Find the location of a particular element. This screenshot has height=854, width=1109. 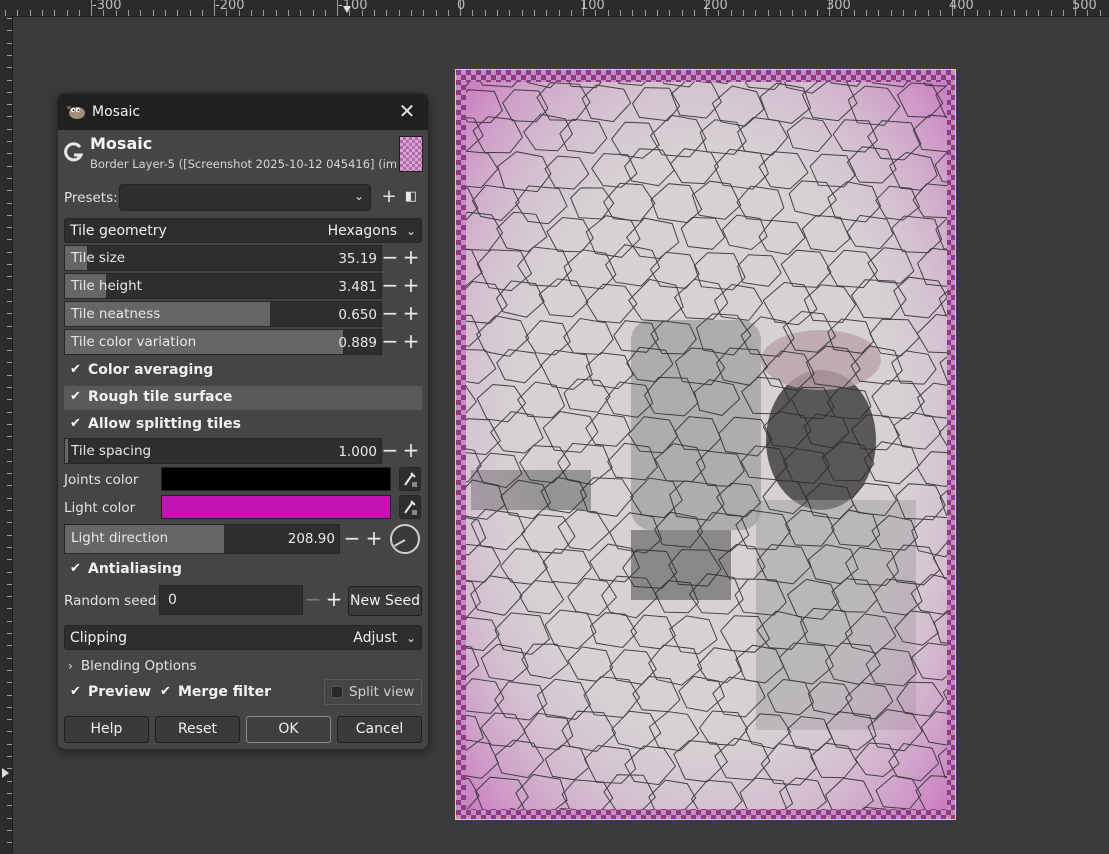

light-direction-slider: Light direction 208.90 is located at coordinates (202, 539).